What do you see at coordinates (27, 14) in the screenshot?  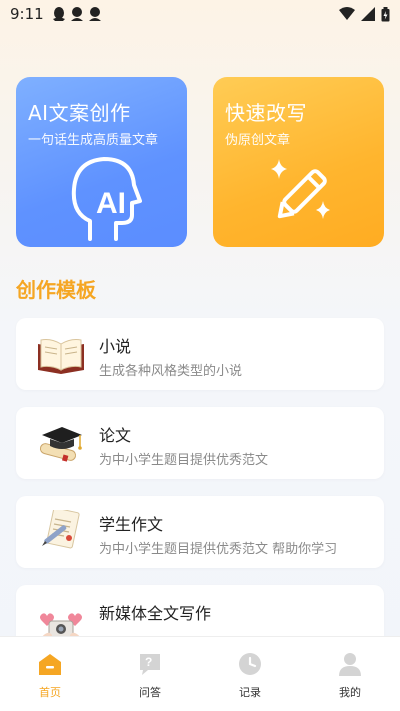 I see `status-time: 9:11` at bounding box center [27, 14].